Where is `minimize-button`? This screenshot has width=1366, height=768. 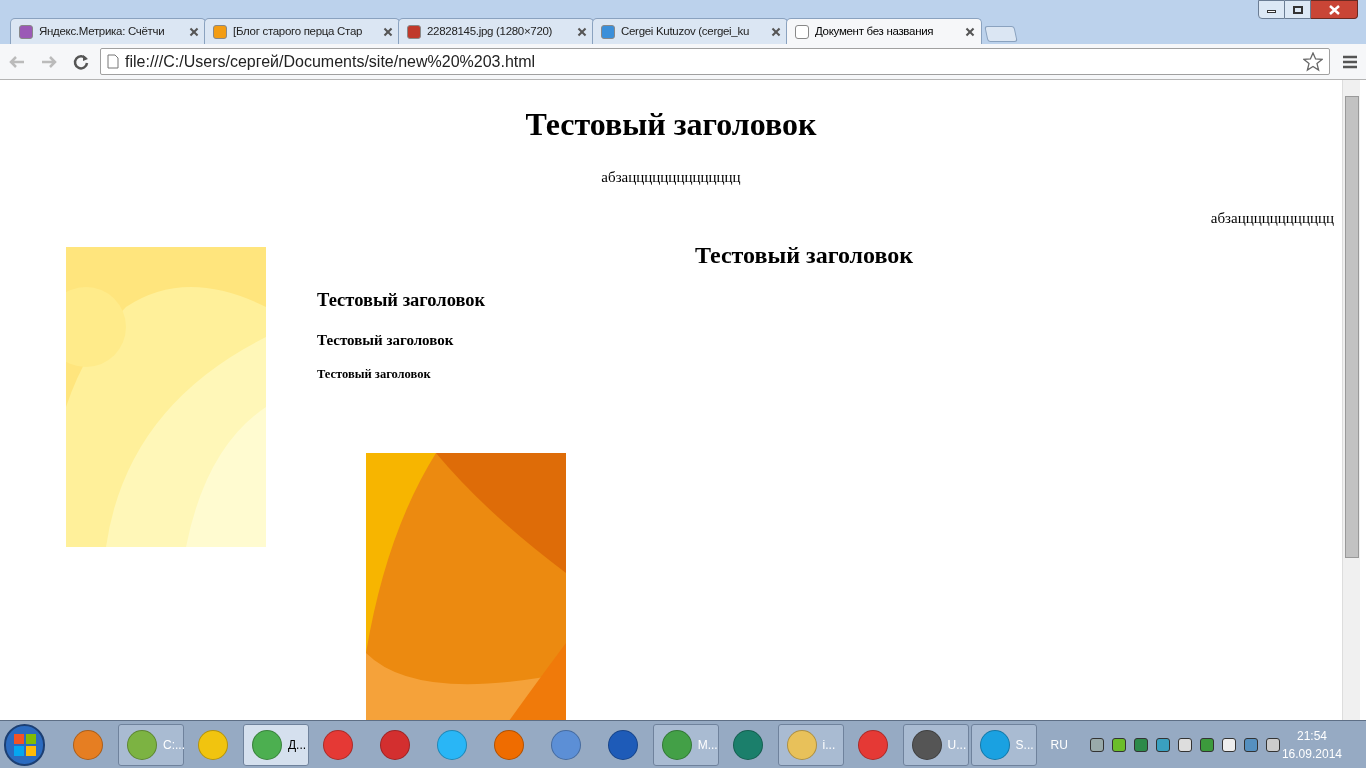
minimize-button is located at coordinates (1271, 9).